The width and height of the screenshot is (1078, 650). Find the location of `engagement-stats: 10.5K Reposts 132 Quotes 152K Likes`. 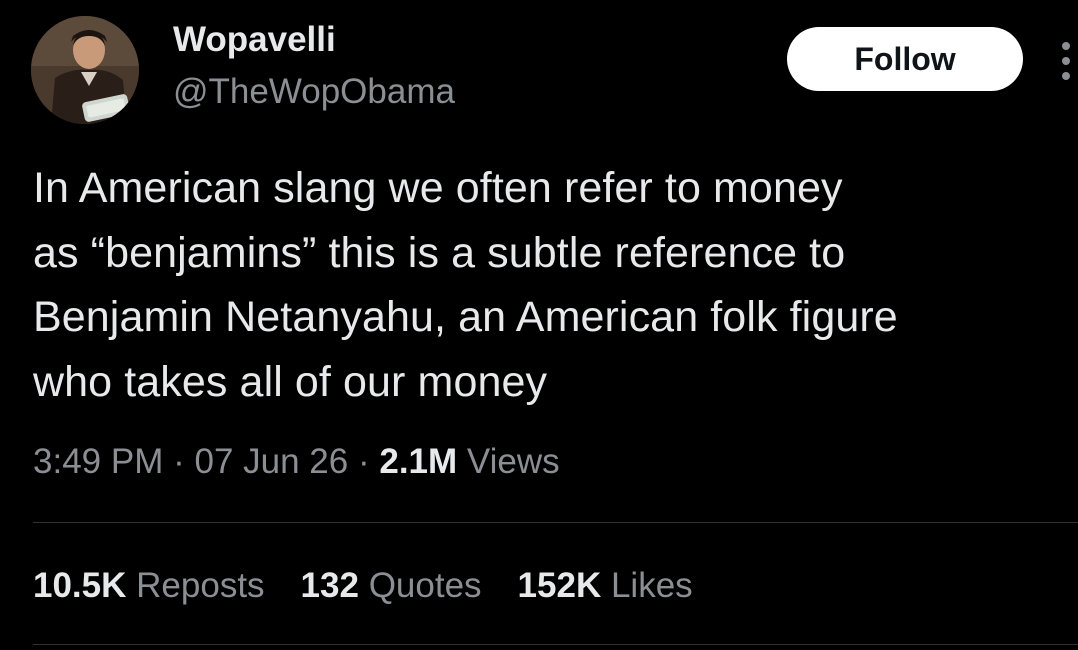

engagement-stats: 10.5K Reposts 132 Quotes 152K Likes is located at coordinates (381, 586).